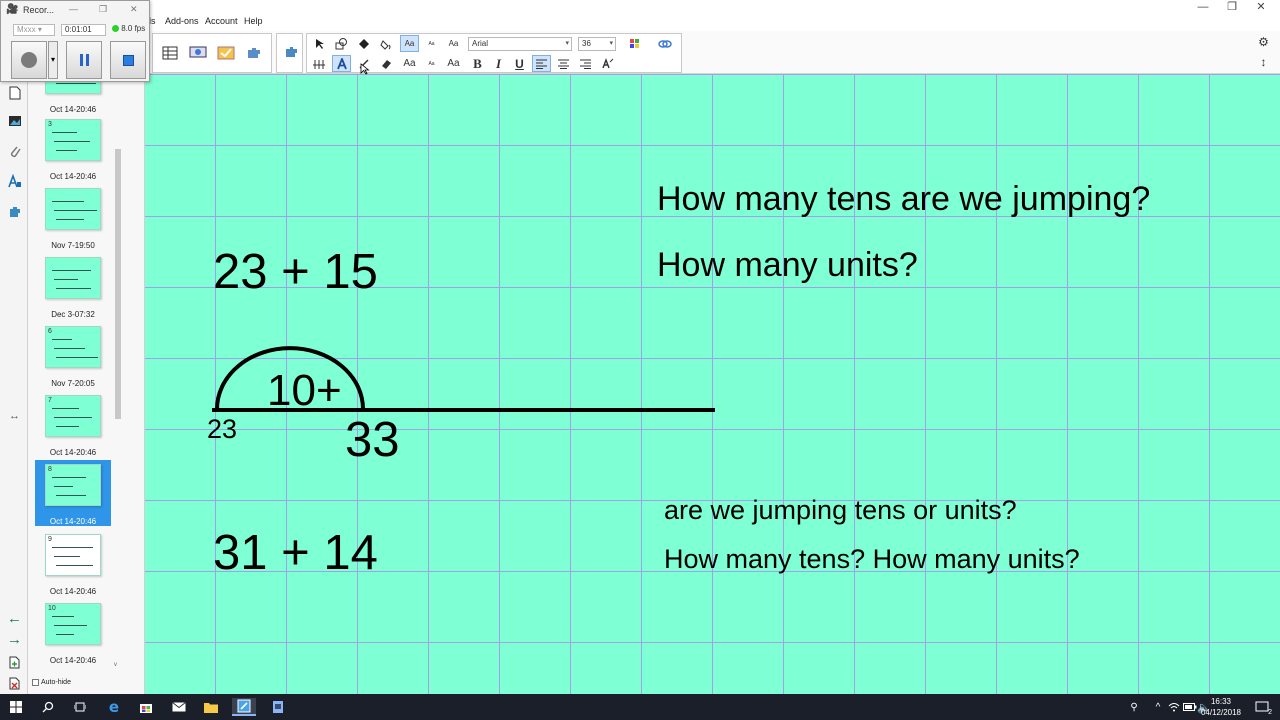 This screenshot has height=720, width=1280. What do you see at coordinates (182, 21) in the screenshot?
I see `menu-add-ons: Add-ons` at bounding box center [182, 21].